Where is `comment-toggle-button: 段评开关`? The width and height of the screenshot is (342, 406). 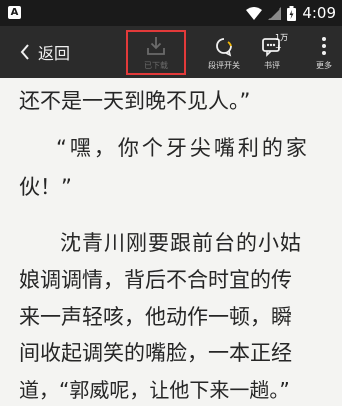
comment-toggle-button: 段评开关 is located at coordinates (224, 52).